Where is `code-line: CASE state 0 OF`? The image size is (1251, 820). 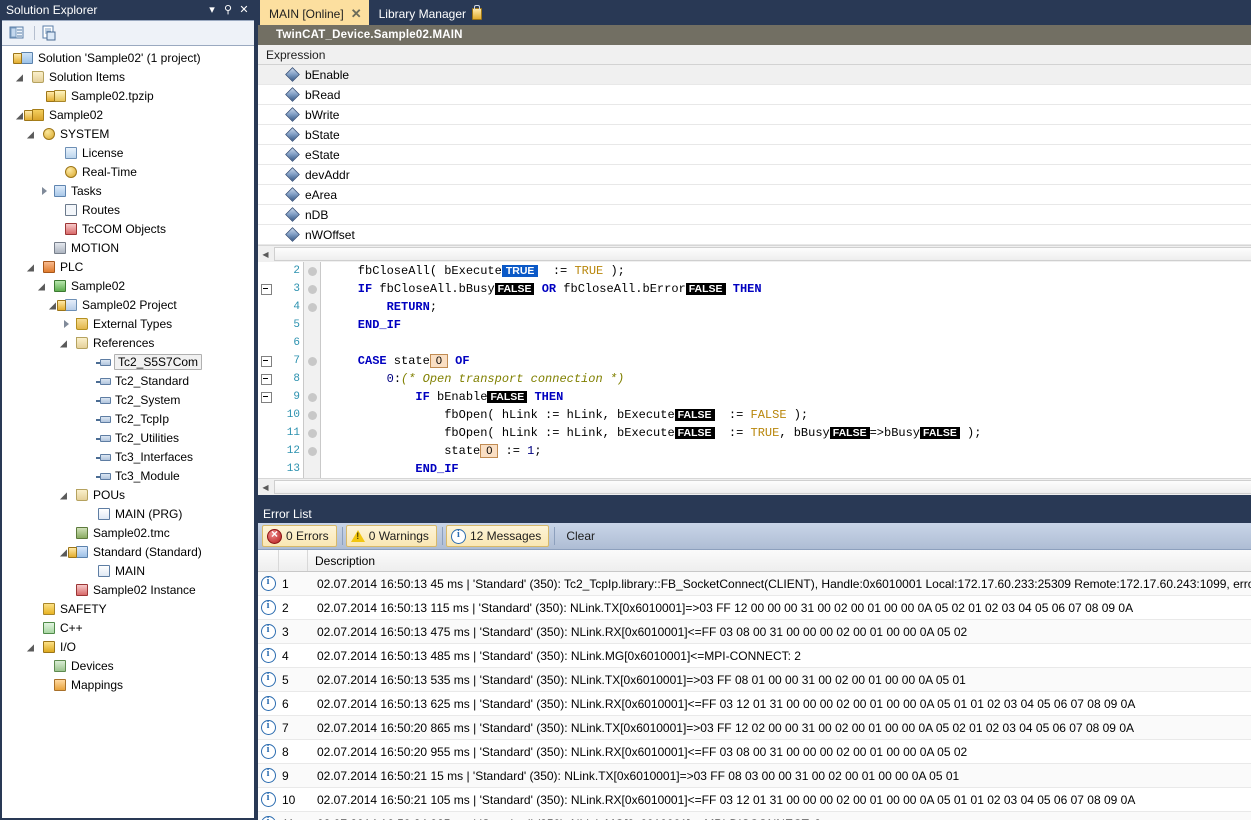 code-line: CASE state 0 OF is located at coordinates (790, 361).